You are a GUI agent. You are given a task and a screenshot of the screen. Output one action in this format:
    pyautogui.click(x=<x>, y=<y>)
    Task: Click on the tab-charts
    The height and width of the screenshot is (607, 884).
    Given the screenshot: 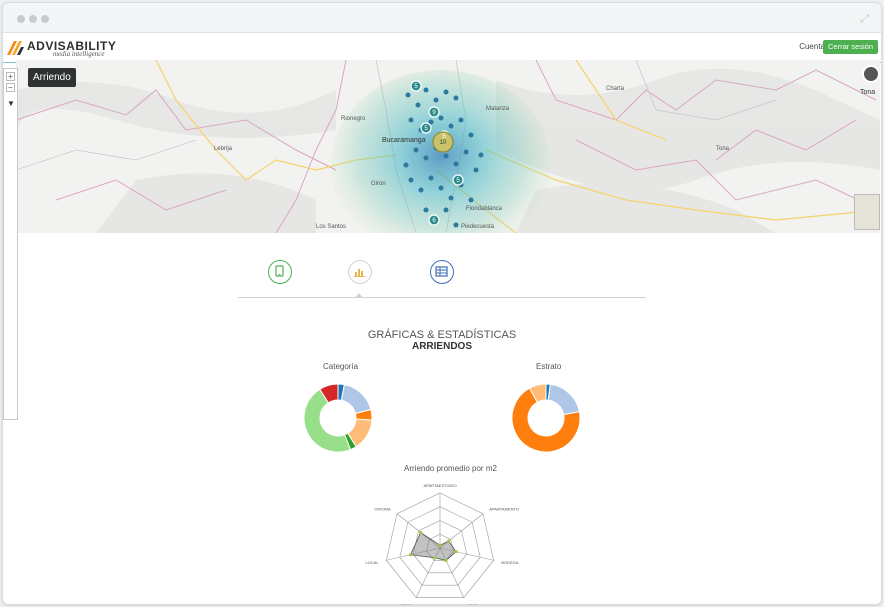 What is the action you would take?
    pyautogui.click(x=360, y=272)
    